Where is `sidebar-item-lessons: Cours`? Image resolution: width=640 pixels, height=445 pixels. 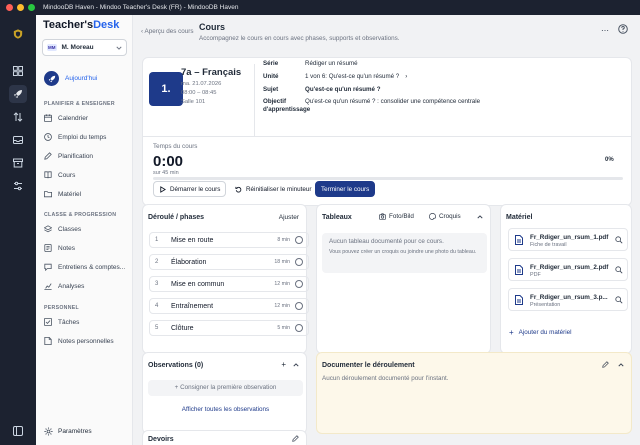 sidebar-item-lessons: Cours is located at coordinates (59, 175).